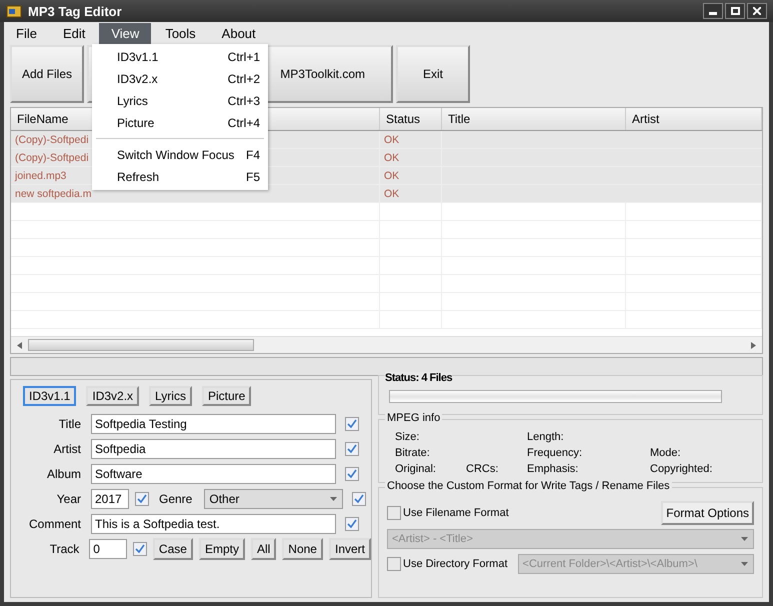 Image resolution: width=773 pixels, height=606 pixels. What do you see at coordinates (74, 33) in the screenshot?
I see `menu-item: Edit` at bounding box center [74, 33].